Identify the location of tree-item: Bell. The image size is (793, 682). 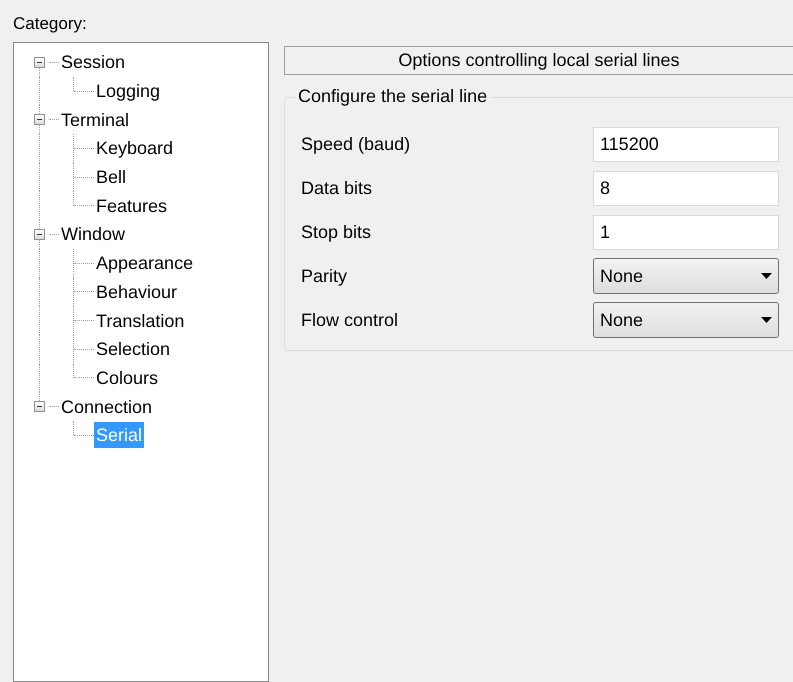
(111, 177).